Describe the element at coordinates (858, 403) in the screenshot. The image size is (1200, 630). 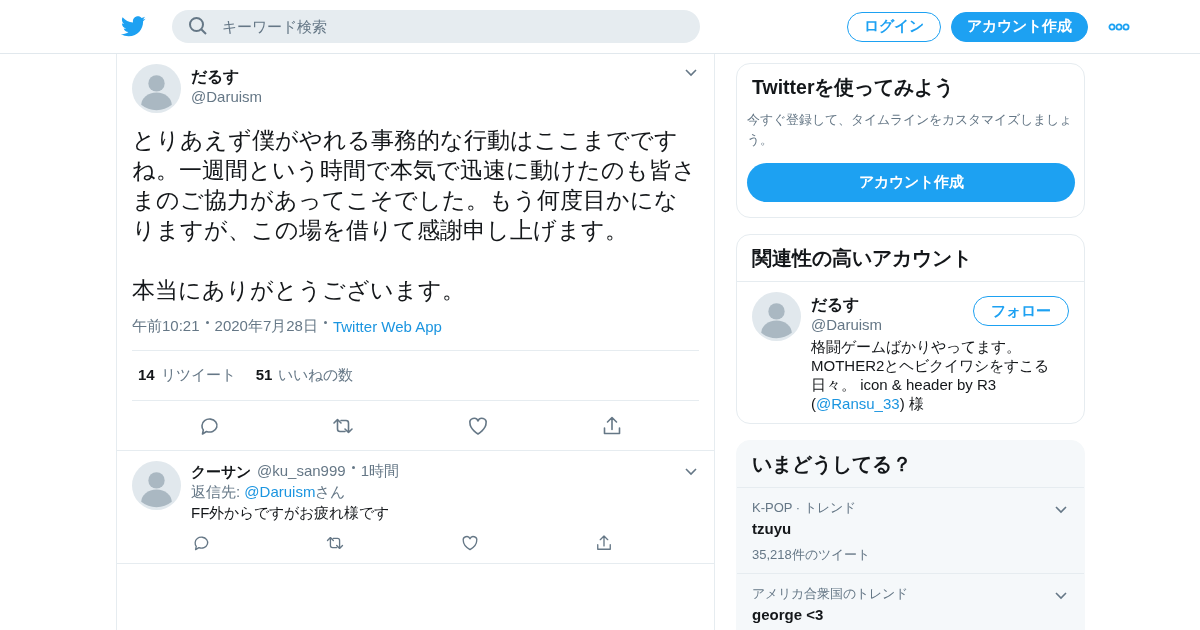
I see `mention-link: @Ransu_33` at that location.